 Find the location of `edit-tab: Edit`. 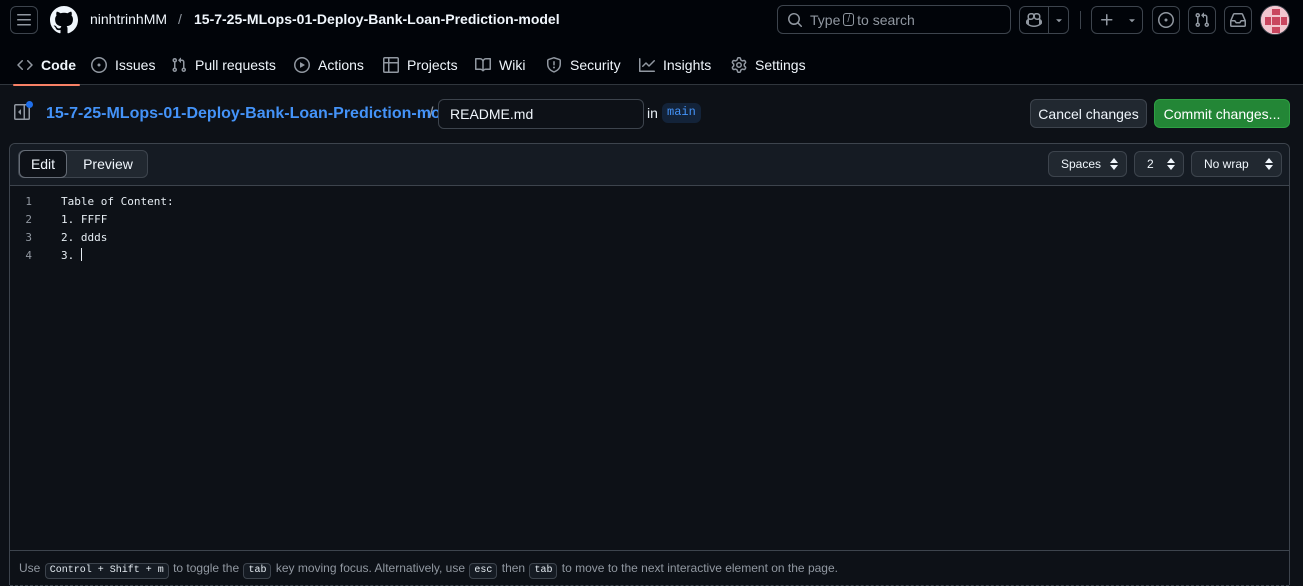

edit-tab: Edit is located at coordinates (43, 164).